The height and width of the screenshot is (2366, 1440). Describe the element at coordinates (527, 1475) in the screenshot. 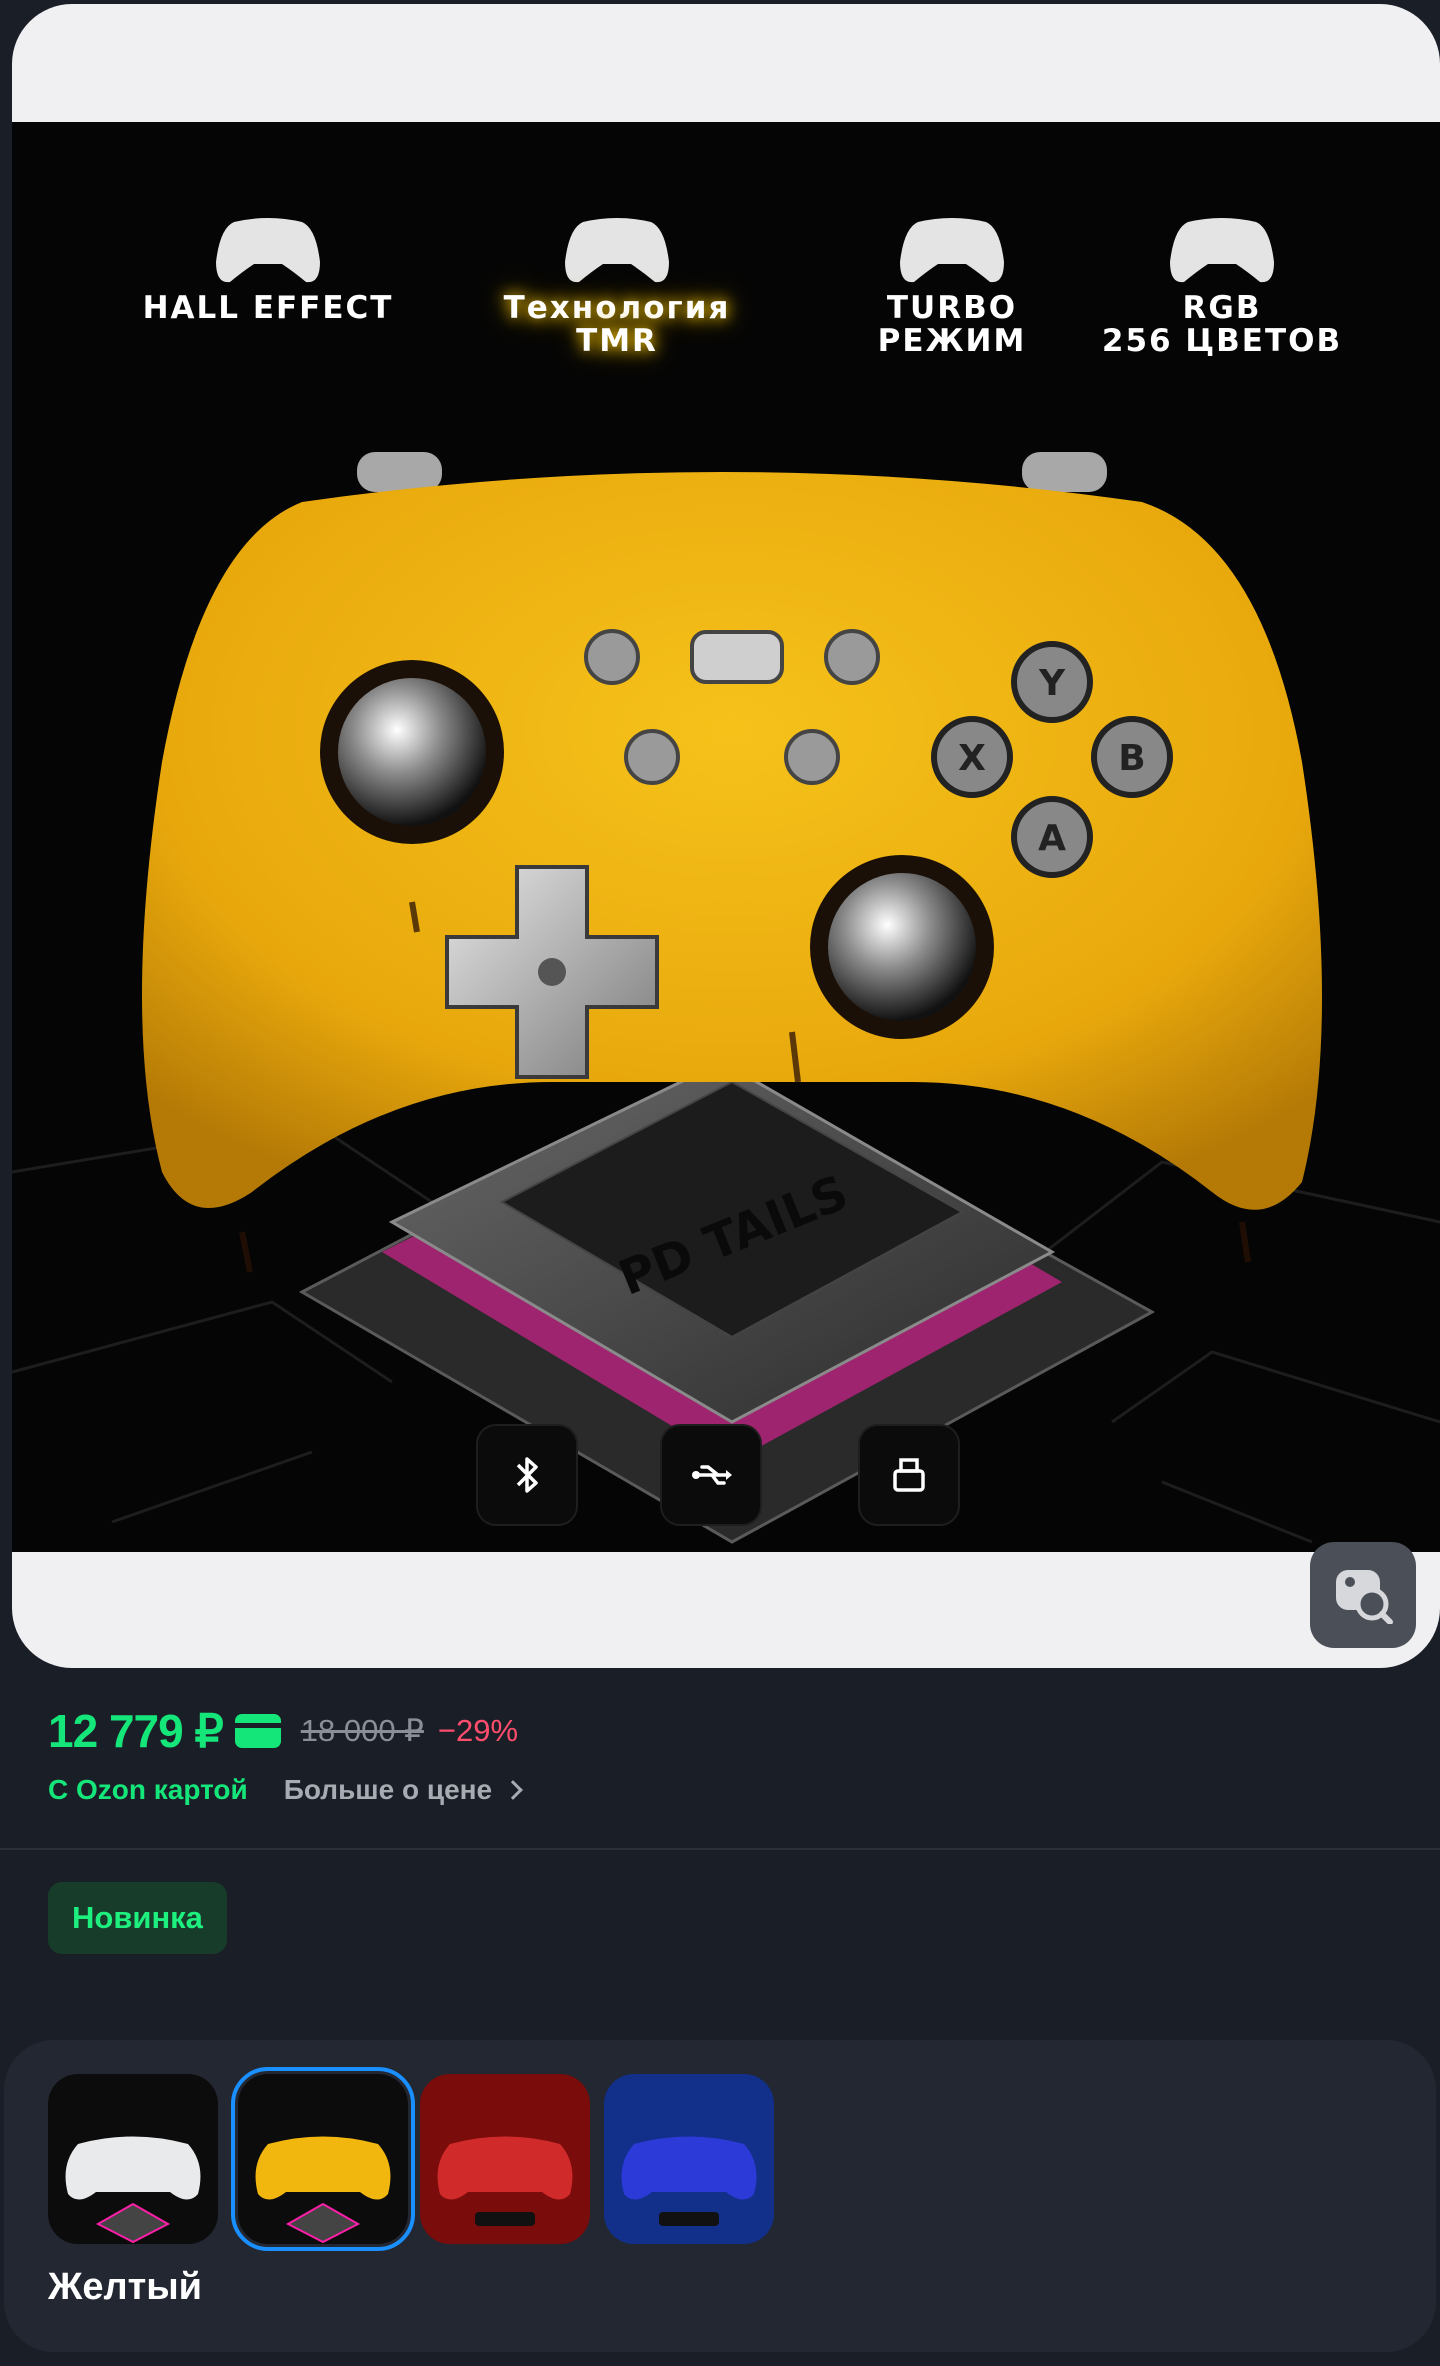

I see `bluetooth-icon` at that location.